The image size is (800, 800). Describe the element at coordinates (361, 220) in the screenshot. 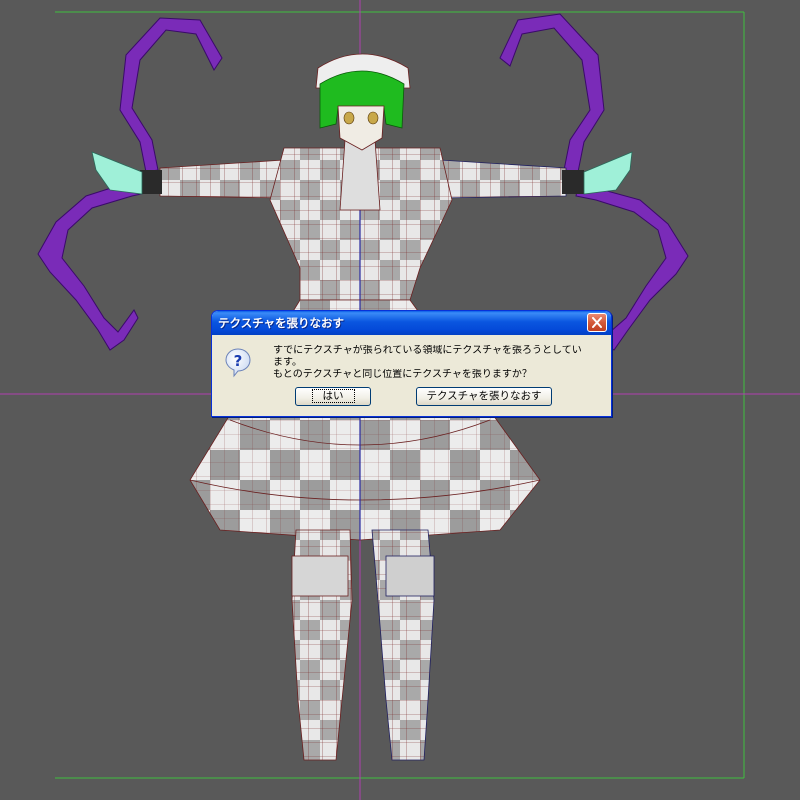

I see `torso` at that location.